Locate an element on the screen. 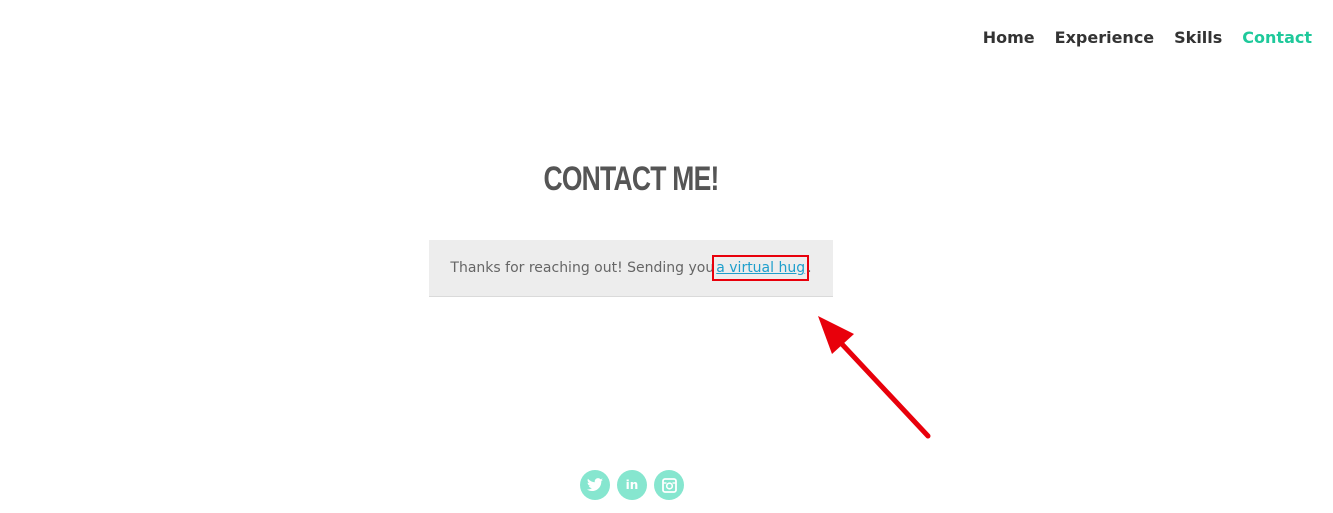 This screenshot has height=513, width=1333. virtual-hug-link: a virtual hug is located at coordinates (760, 268).